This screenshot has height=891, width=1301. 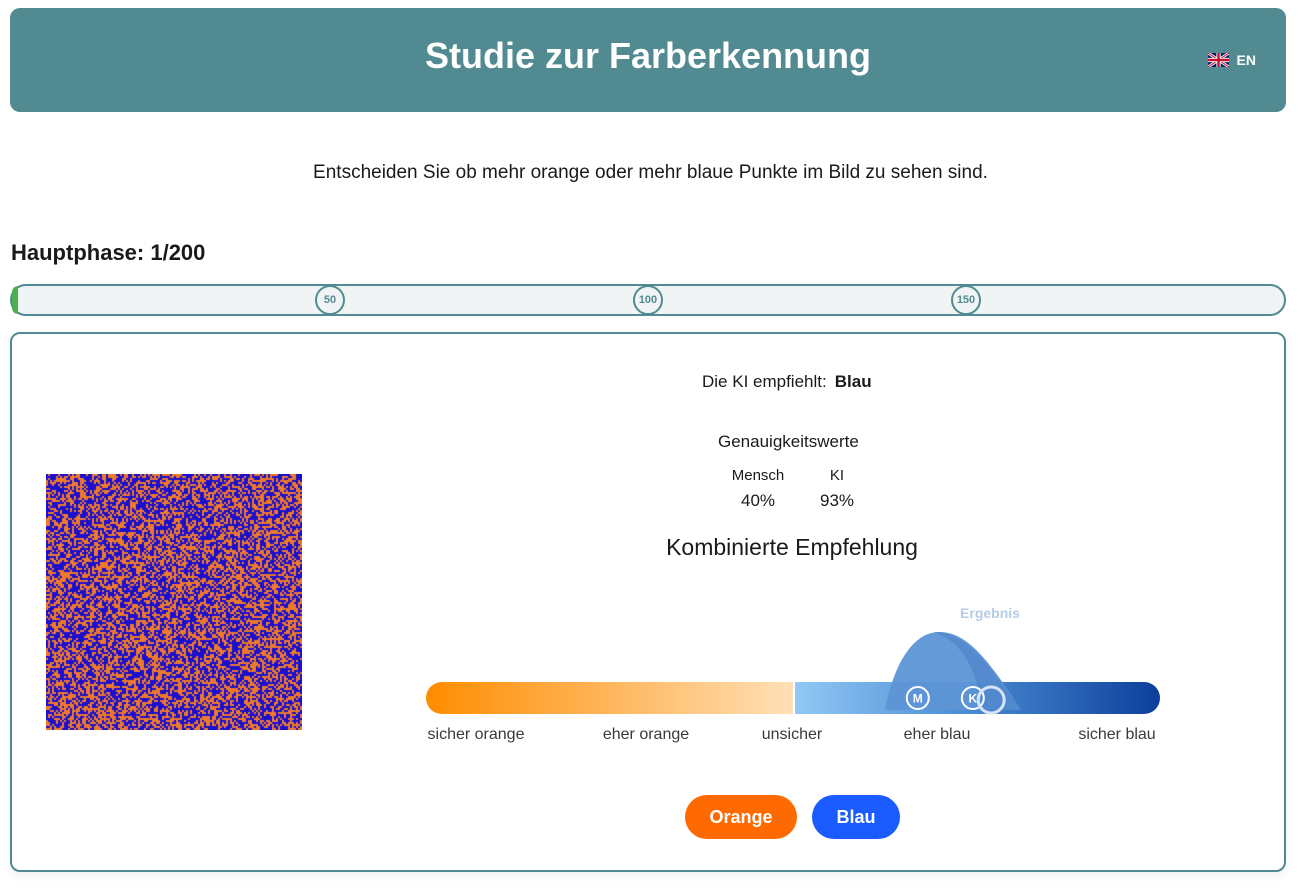 I want to click on ai-recommendation: Die KI empfiehlt: Blau, so click(x=787, y=382).